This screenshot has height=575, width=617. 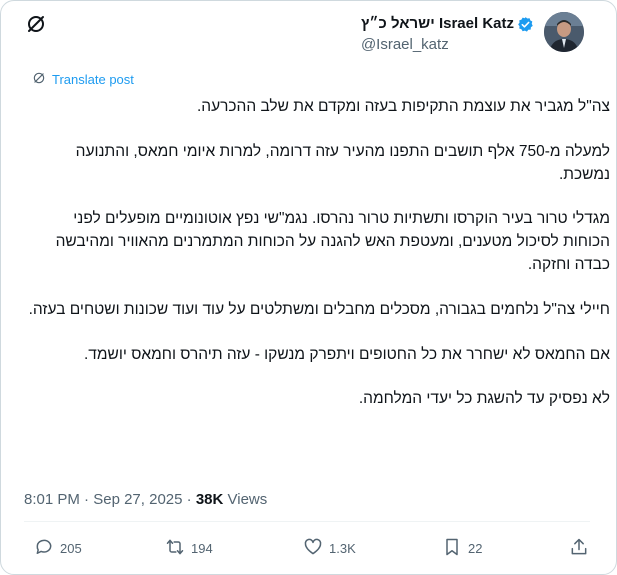 What do you see at coordinates (93, 79) in the screenshot?
I see `translate-label: Translate post` at bounding box center [93, 79].